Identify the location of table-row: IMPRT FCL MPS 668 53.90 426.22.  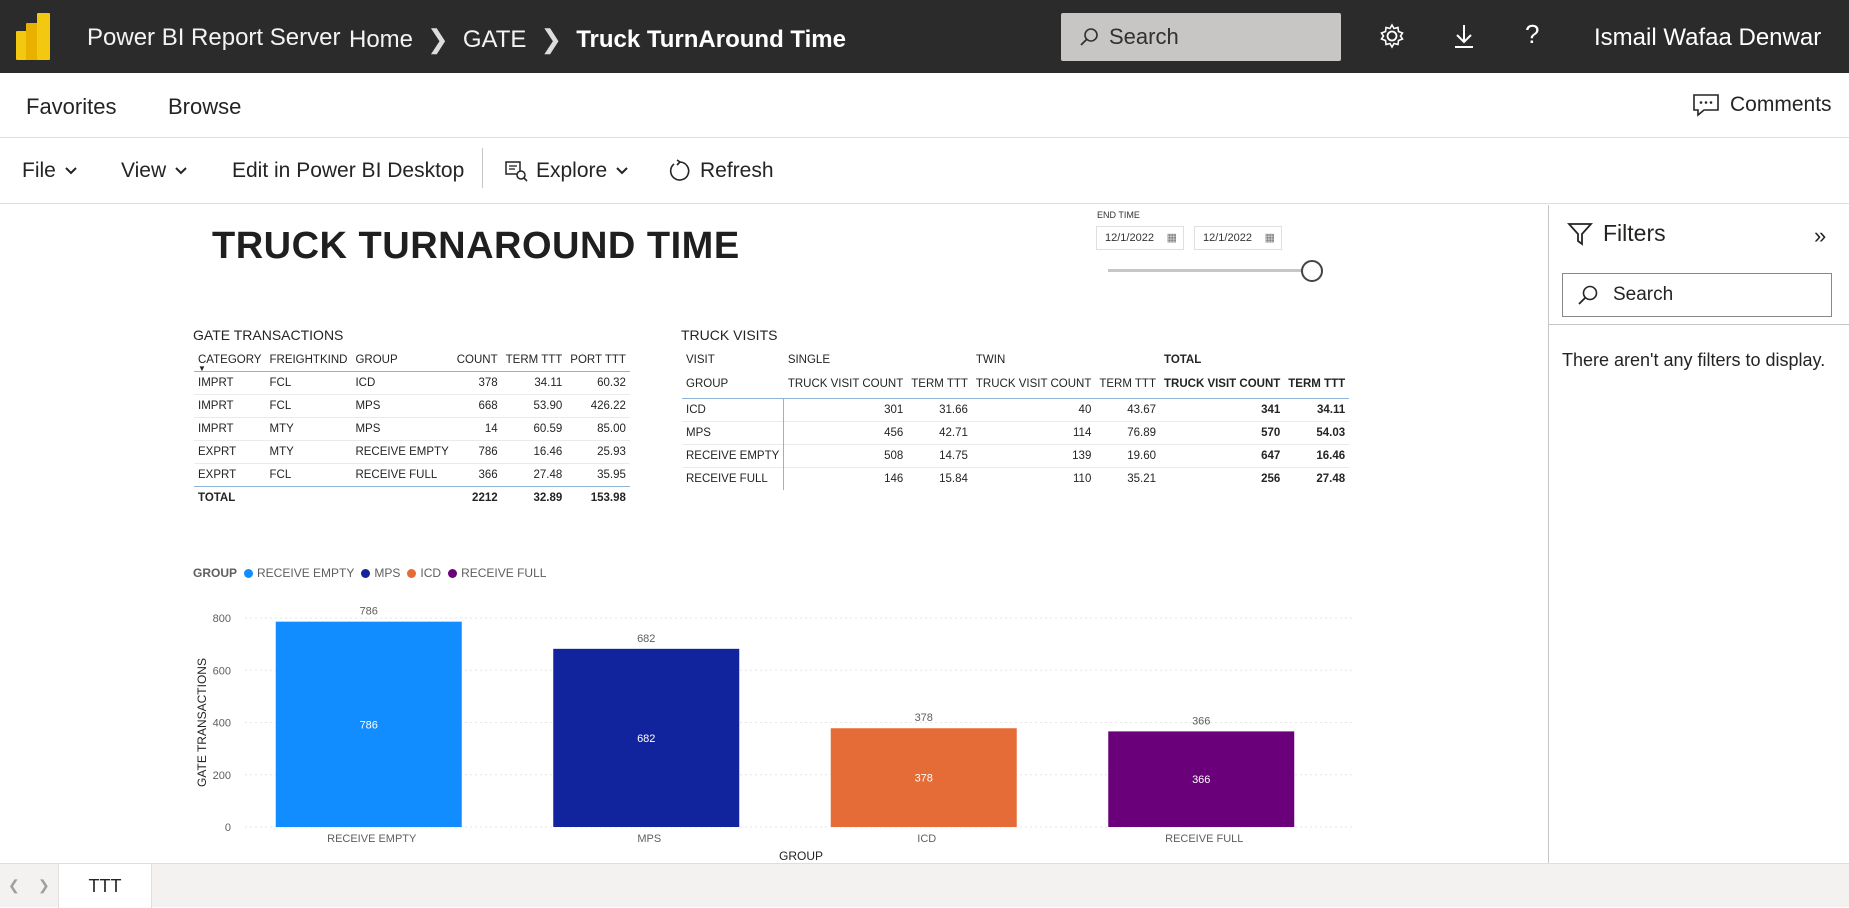
(412, 405).